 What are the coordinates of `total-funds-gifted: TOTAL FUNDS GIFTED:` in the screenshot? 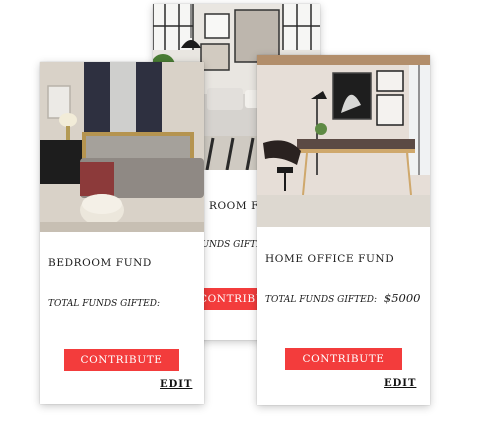 It's located at (106, 302).